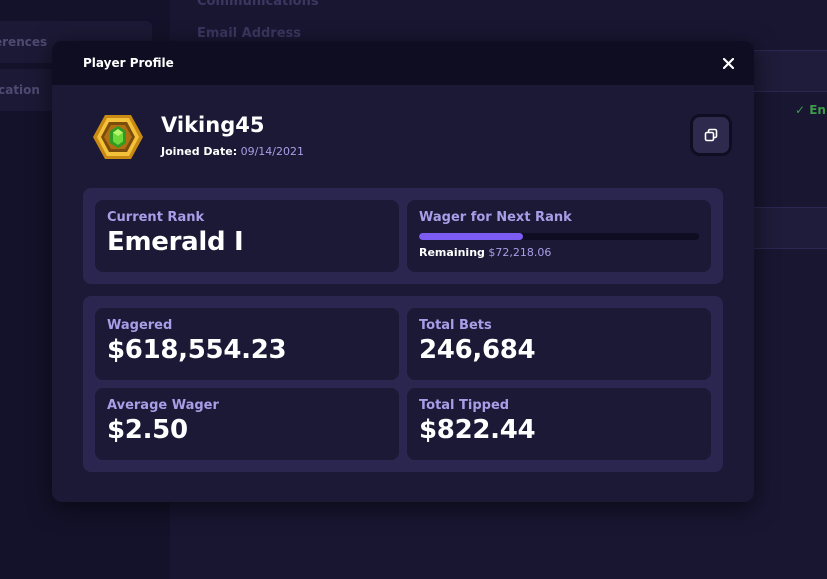  What do you see at coordinates (403, 63) in the screenshot?
I see `modal-header: Player Profile` at bounding box center [403, 63].